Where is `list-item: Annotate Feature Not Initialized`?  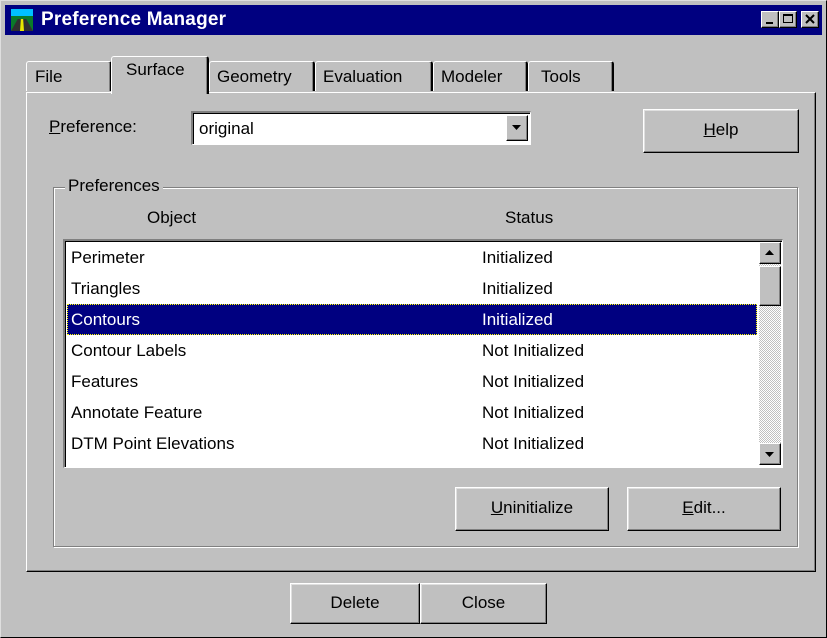
list-item: Annotate Feature Not Initialized is located at coordinates (412, 412).